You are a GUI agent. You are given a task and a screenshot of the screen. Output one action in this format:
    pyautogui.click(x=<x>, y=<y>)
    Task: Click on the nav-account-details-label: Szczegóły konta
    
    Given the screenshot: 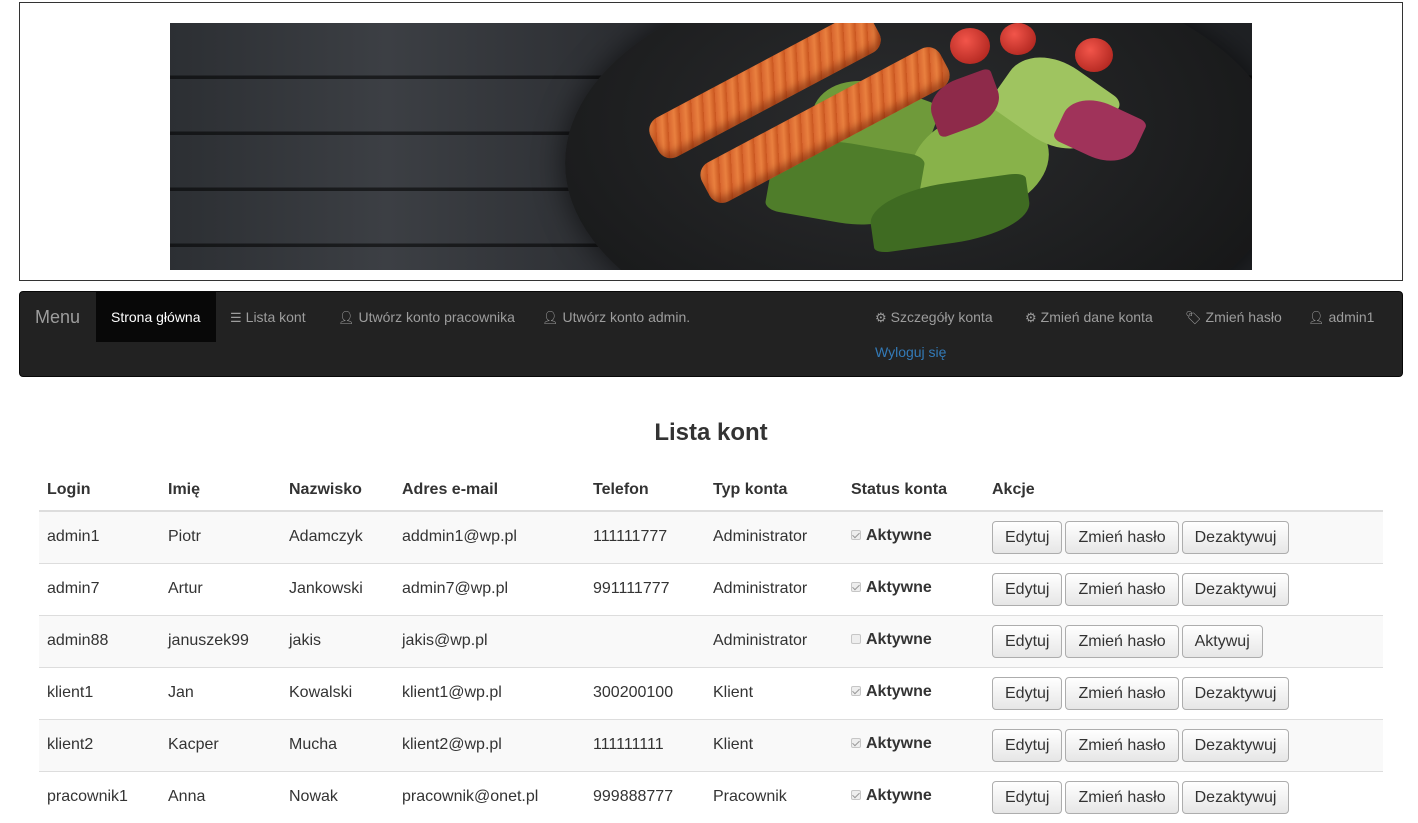 What is the action you would take?
    pyautogui.click(x=941, y=317)
    